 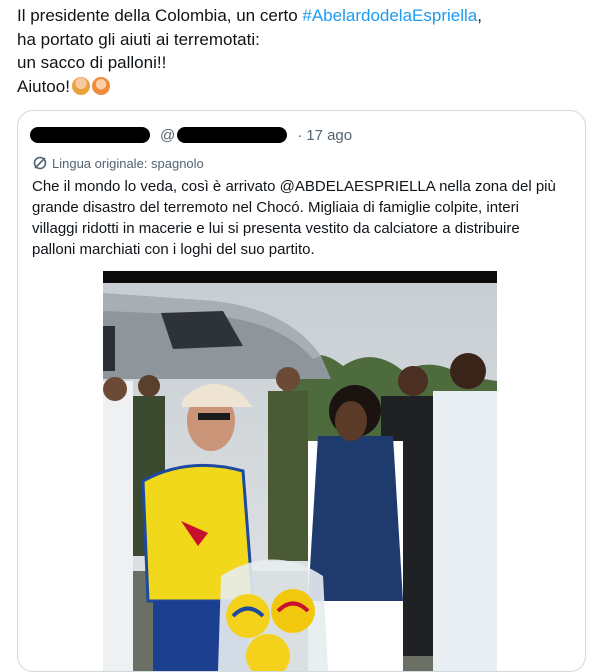 What do you see at coordinates (389, 15) in the screenshot?
I see `hashtag-link: #AbelardodelaEspriella` at bounding box center [389, 15].